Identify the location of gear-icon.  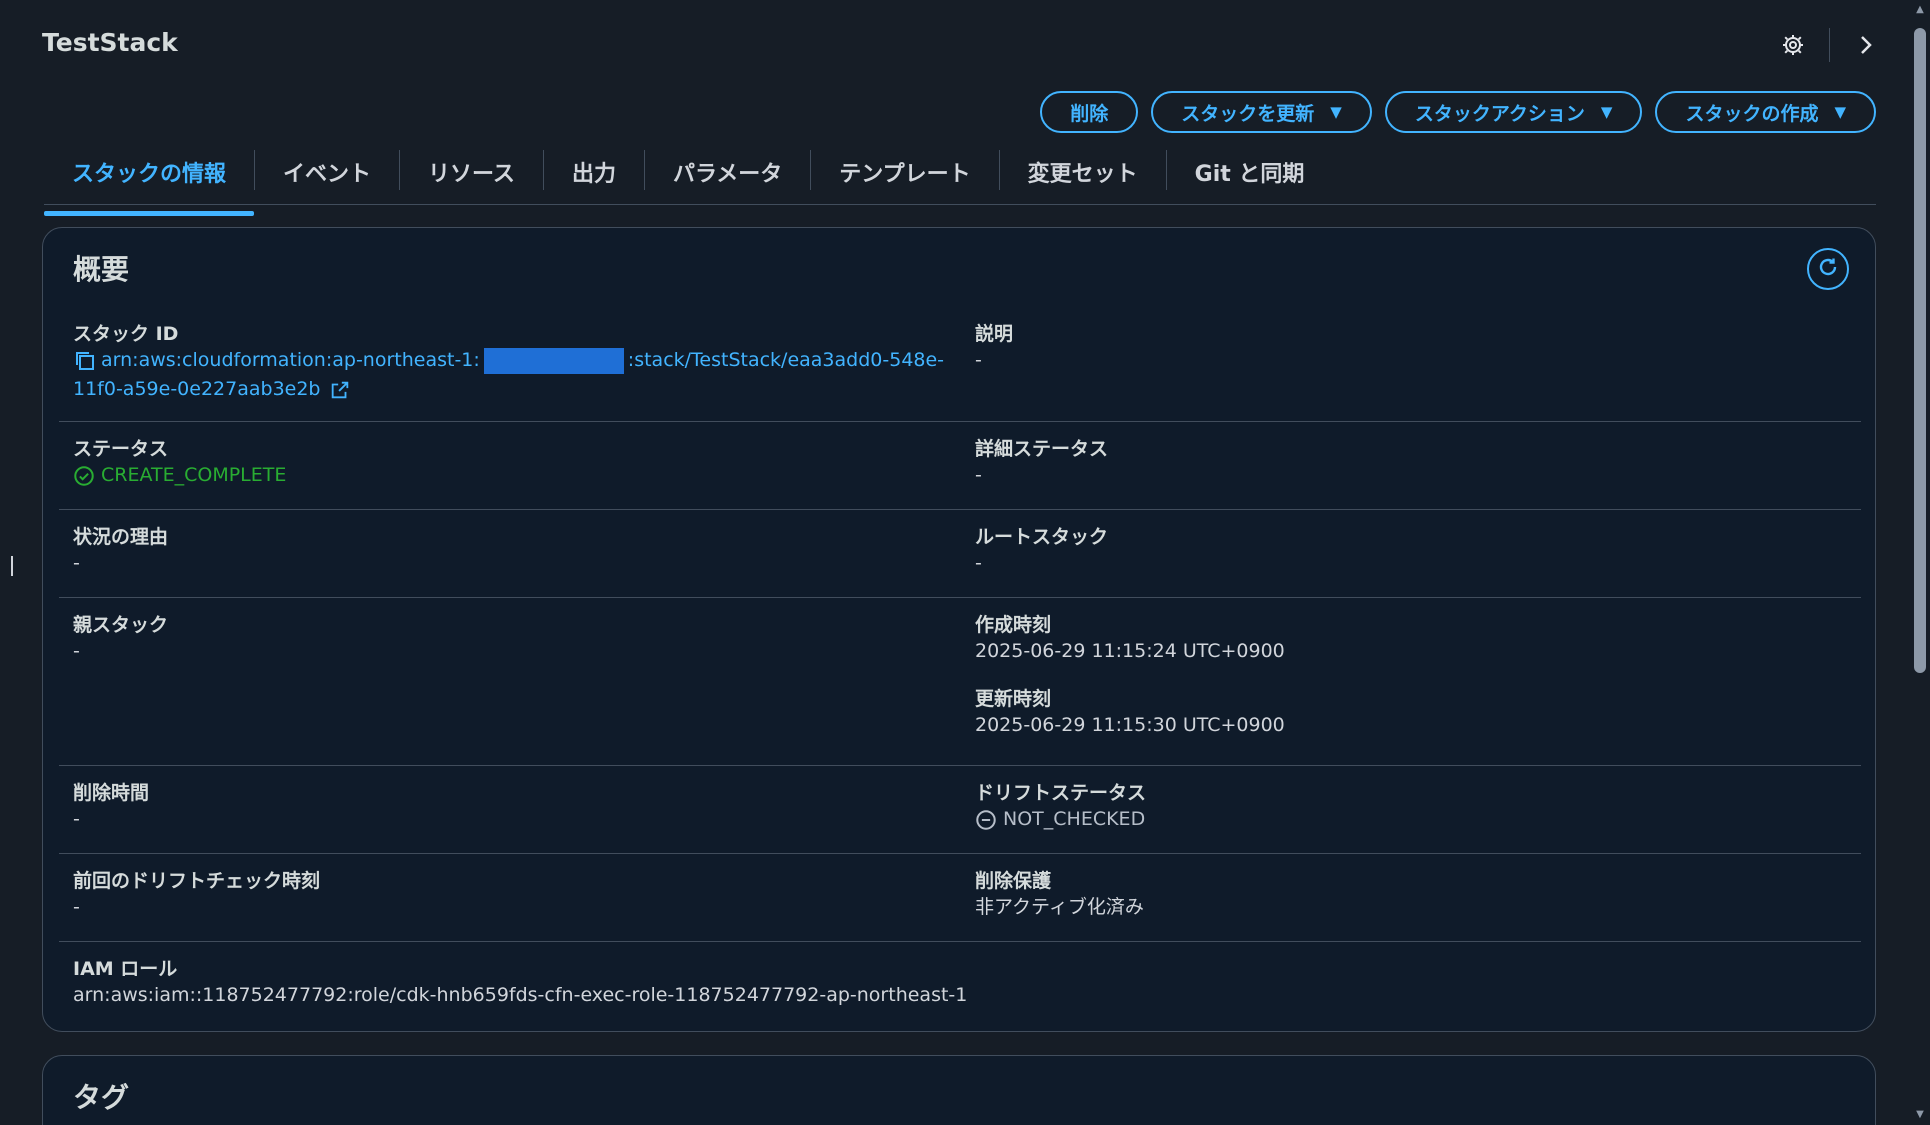
(1793, 45).